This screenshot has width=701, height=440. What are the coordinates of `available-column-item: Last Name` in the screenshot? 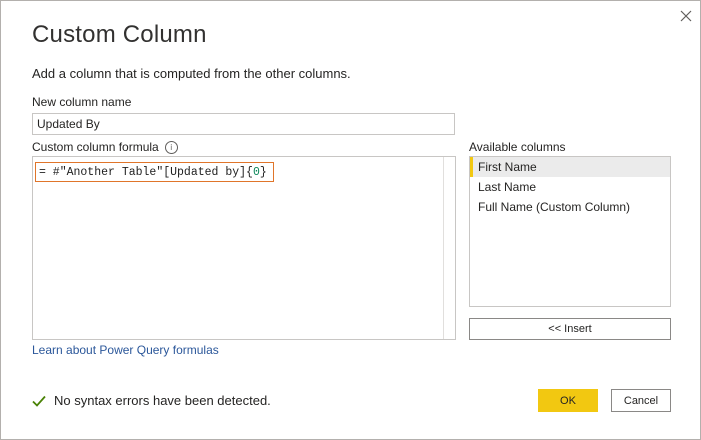 It's located at (570, 187).